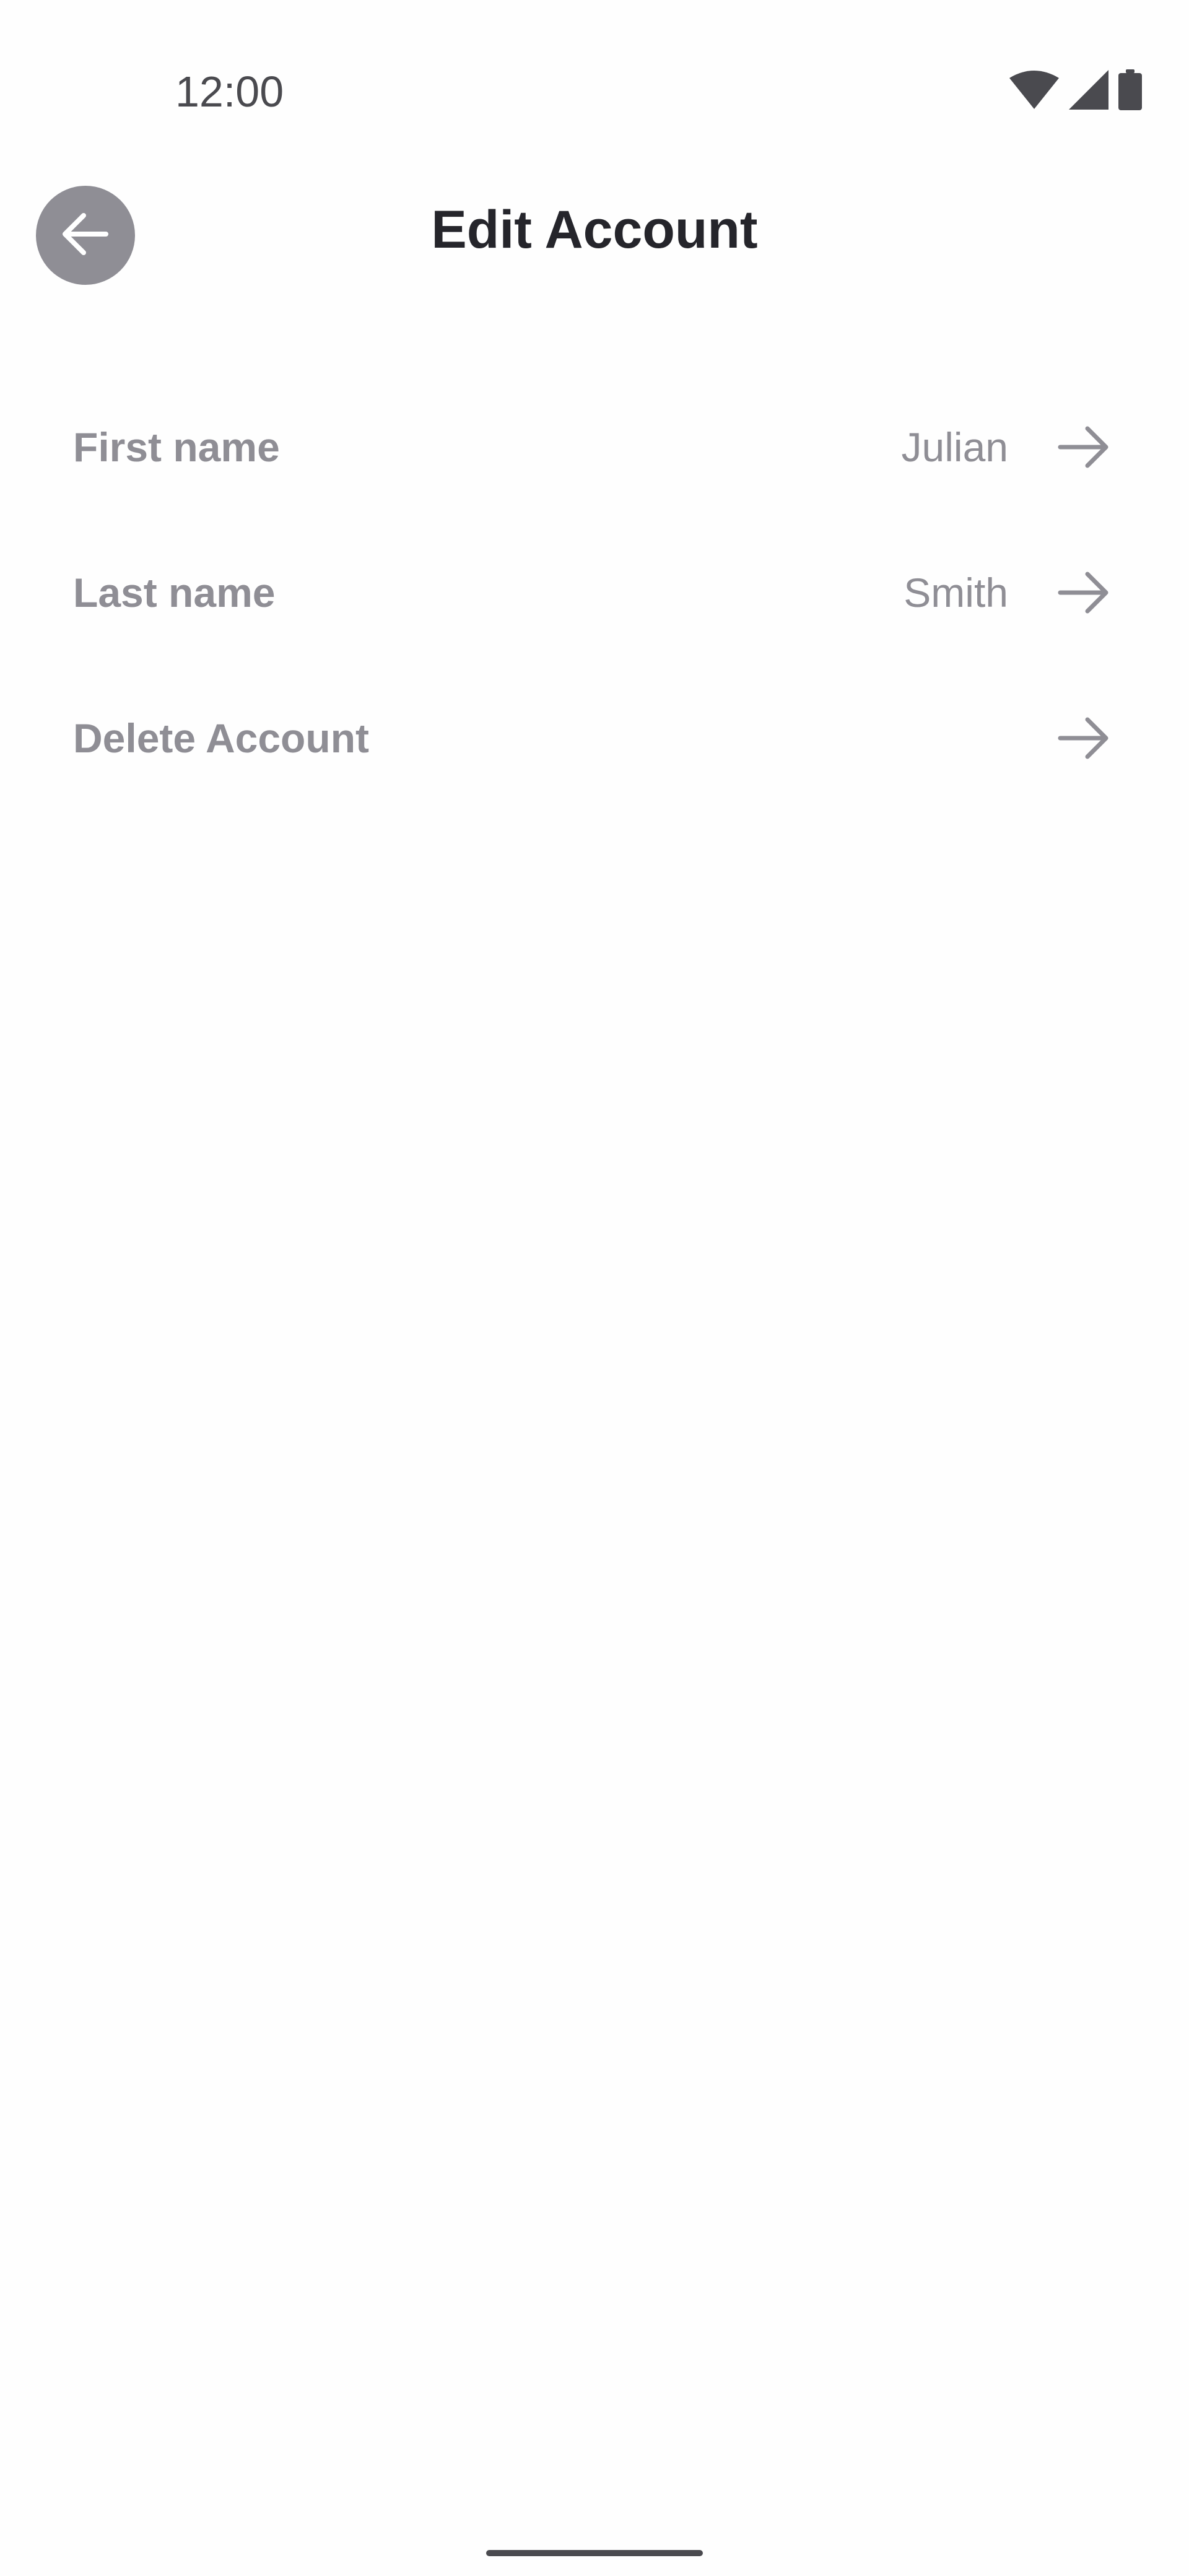 This screenshot has width=1189, height=2576. What do you see at coordinates (1088, 90) in the screenshot?
I see `cellular-signal-icon` at bounding box center [1088, 90].